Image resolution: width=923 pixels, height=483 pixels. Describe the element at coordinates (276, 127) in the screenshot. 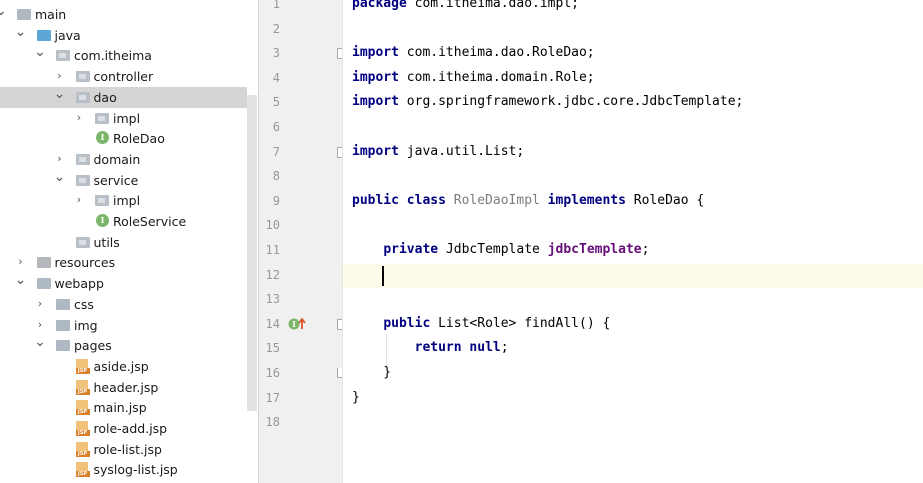

I see `line-number: 6` at that location.